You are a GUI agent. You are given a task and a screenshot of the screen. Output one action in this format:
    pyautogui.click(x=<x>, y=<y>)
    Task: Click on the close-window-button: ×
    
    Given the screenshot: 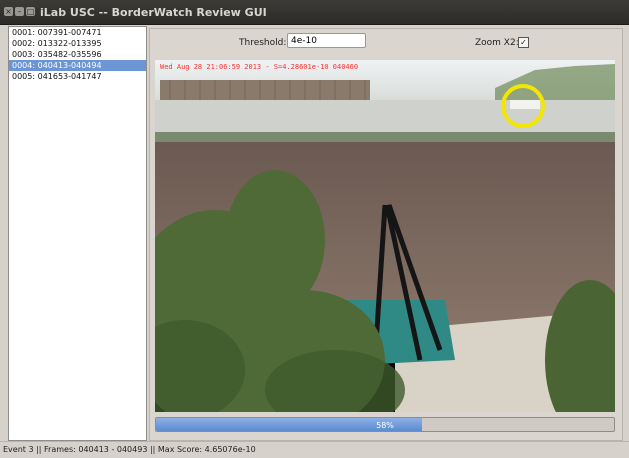 What is the action you would take?
    pyautogui.click(x=8, y=11)
    